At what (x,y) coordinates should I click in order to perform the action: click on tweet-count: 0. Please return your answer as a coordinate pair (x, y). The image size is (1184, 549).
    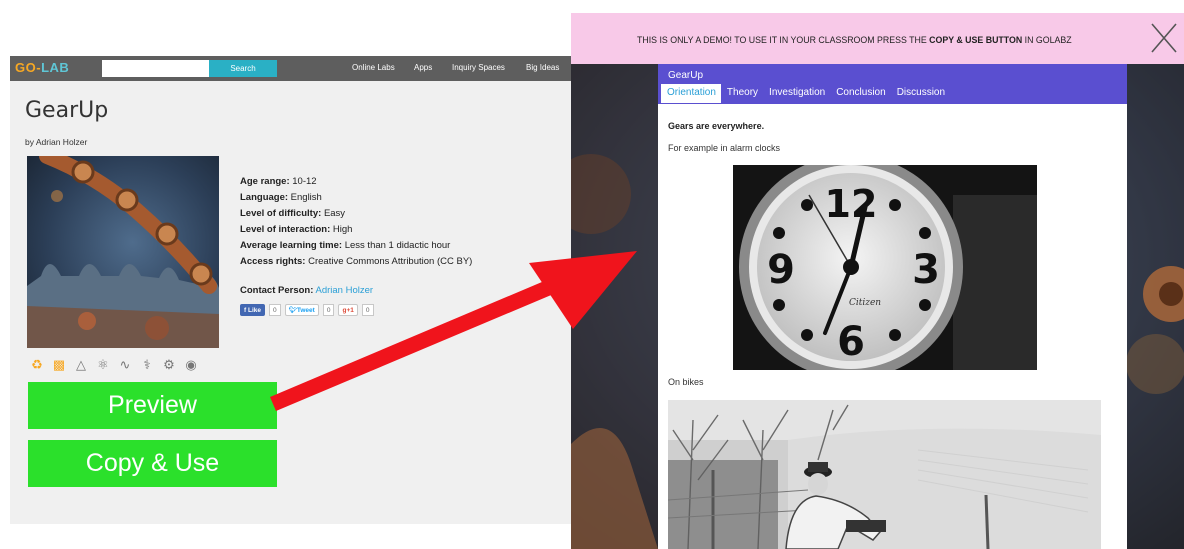
    Looking at the image, I should click on (328, 310).